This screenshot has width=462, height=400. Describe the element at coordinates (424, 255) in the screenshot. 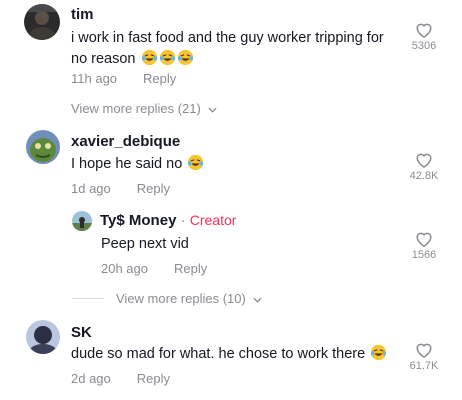

I see `like-count: 1566` at that location.